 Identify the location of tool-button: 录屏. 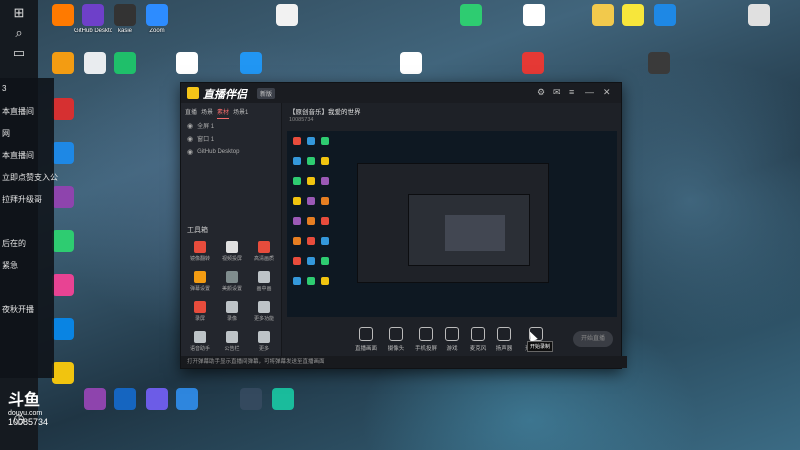
(200, 314).